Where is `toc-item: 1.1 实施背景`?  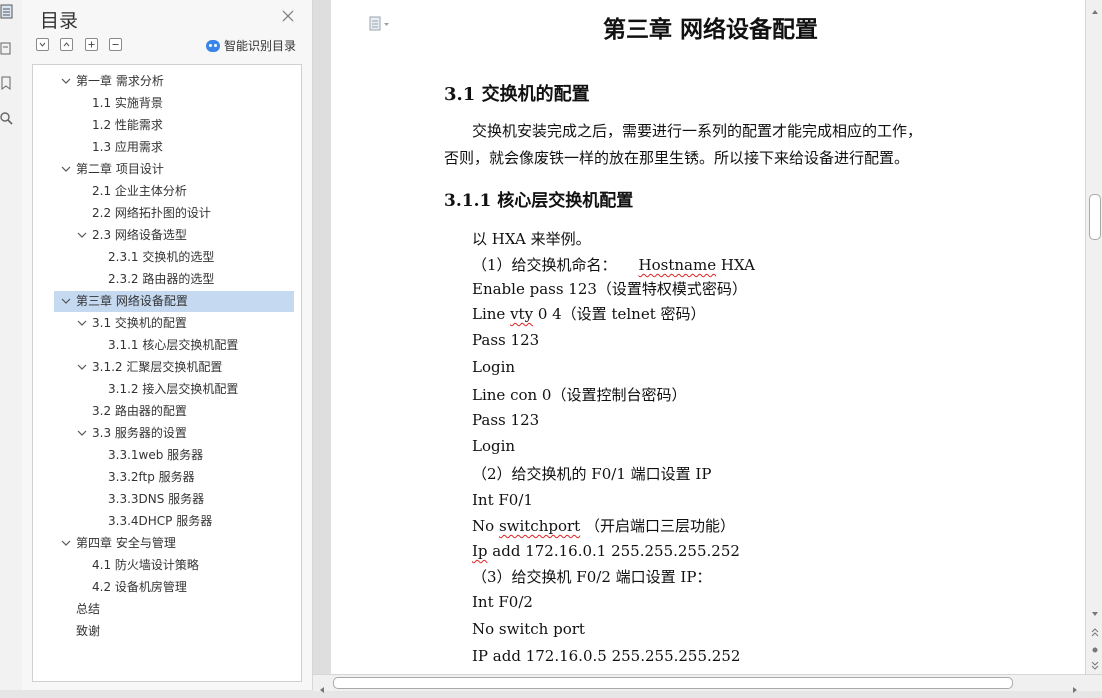 toc-item: 1.1 实施背景 is located at coordinates (174, 103).